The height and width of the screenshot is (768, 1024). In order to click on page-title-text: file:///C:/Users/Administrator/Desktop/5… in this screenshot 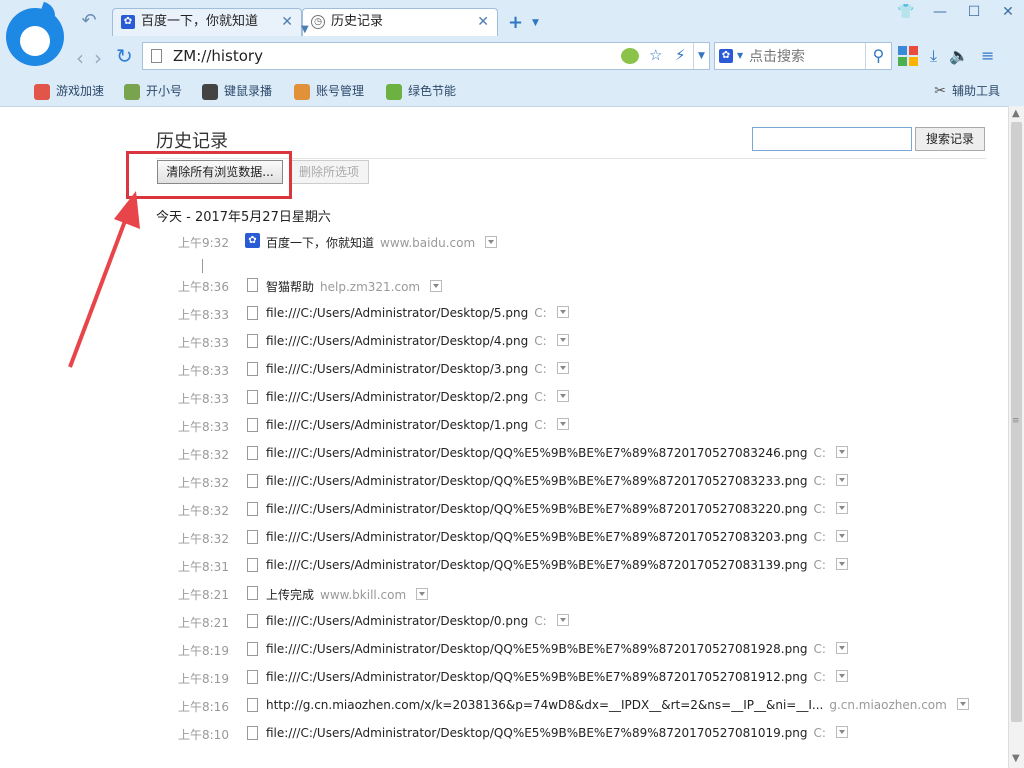, I will do `click(397, 313)`.